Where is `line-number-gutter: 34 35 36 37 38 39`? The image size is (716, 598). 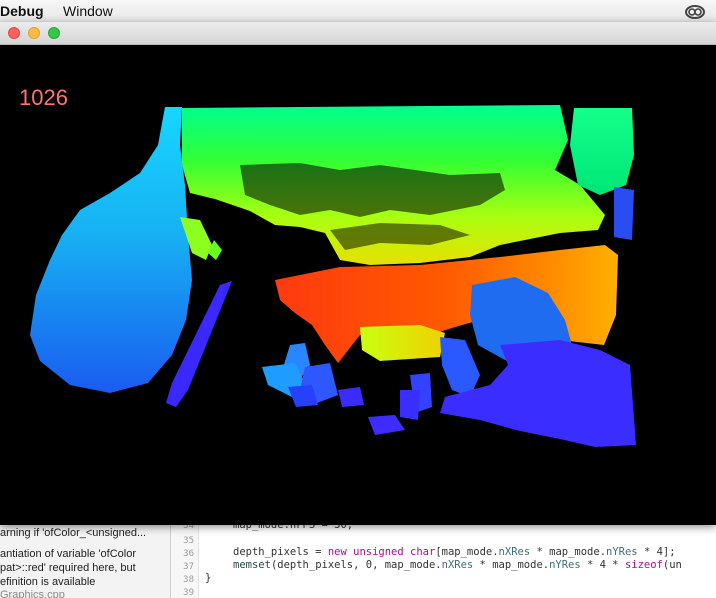 line-number-gutter: 34 35 36 37 38 39 is located at coordinates (185, 557).